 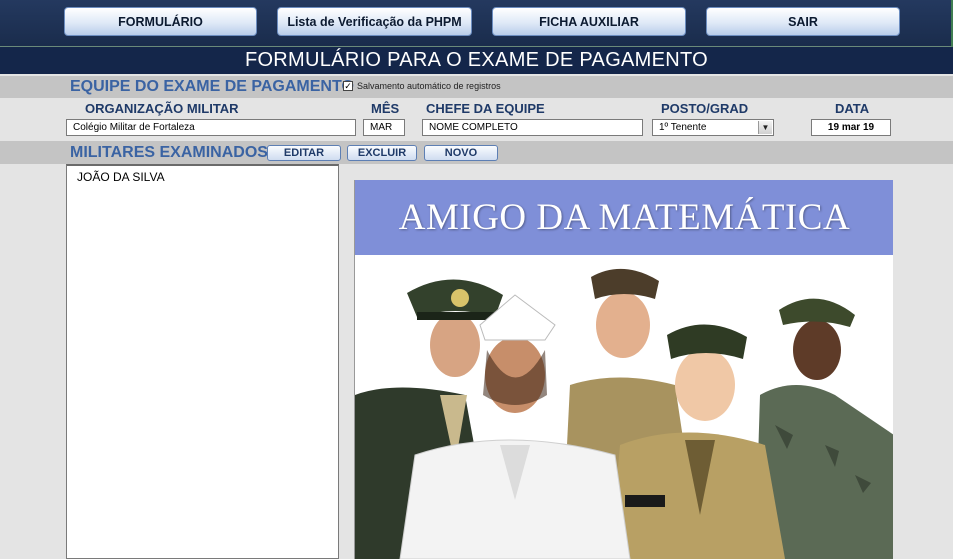 I want to click on chevron-down-icon: ▼, so click(x=765, y=127).